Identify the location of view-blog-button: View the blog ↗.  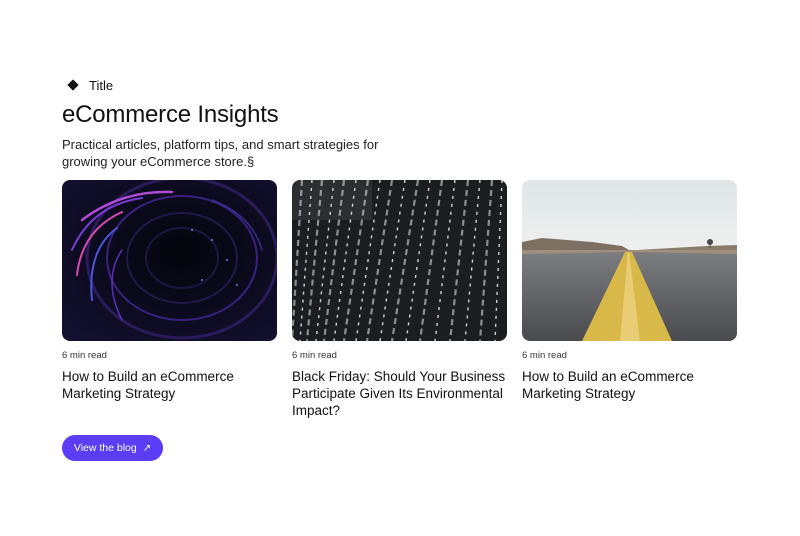
(112, 448).